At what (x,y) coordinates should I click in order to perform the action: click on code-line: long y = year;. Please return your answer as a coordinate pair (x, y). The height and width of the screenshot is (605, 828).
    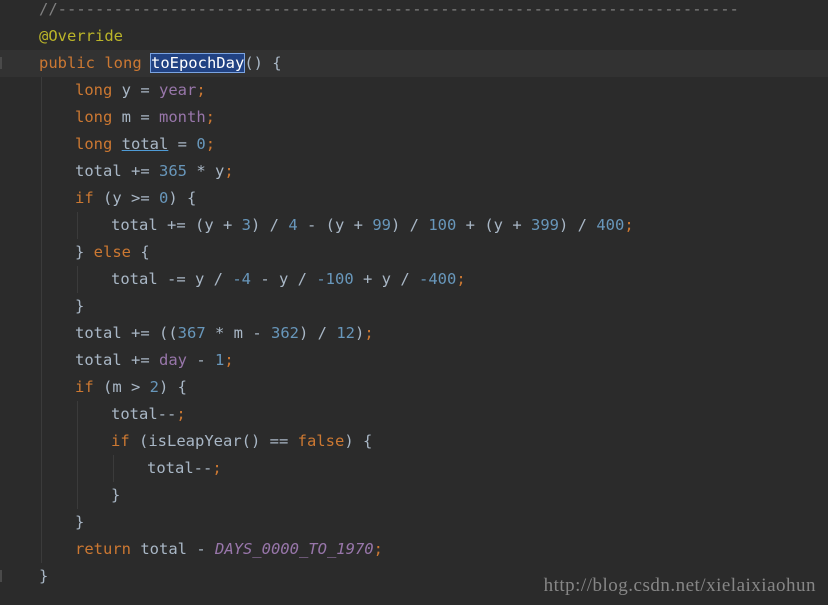
    Looking at the image, I should click on (140, 90).